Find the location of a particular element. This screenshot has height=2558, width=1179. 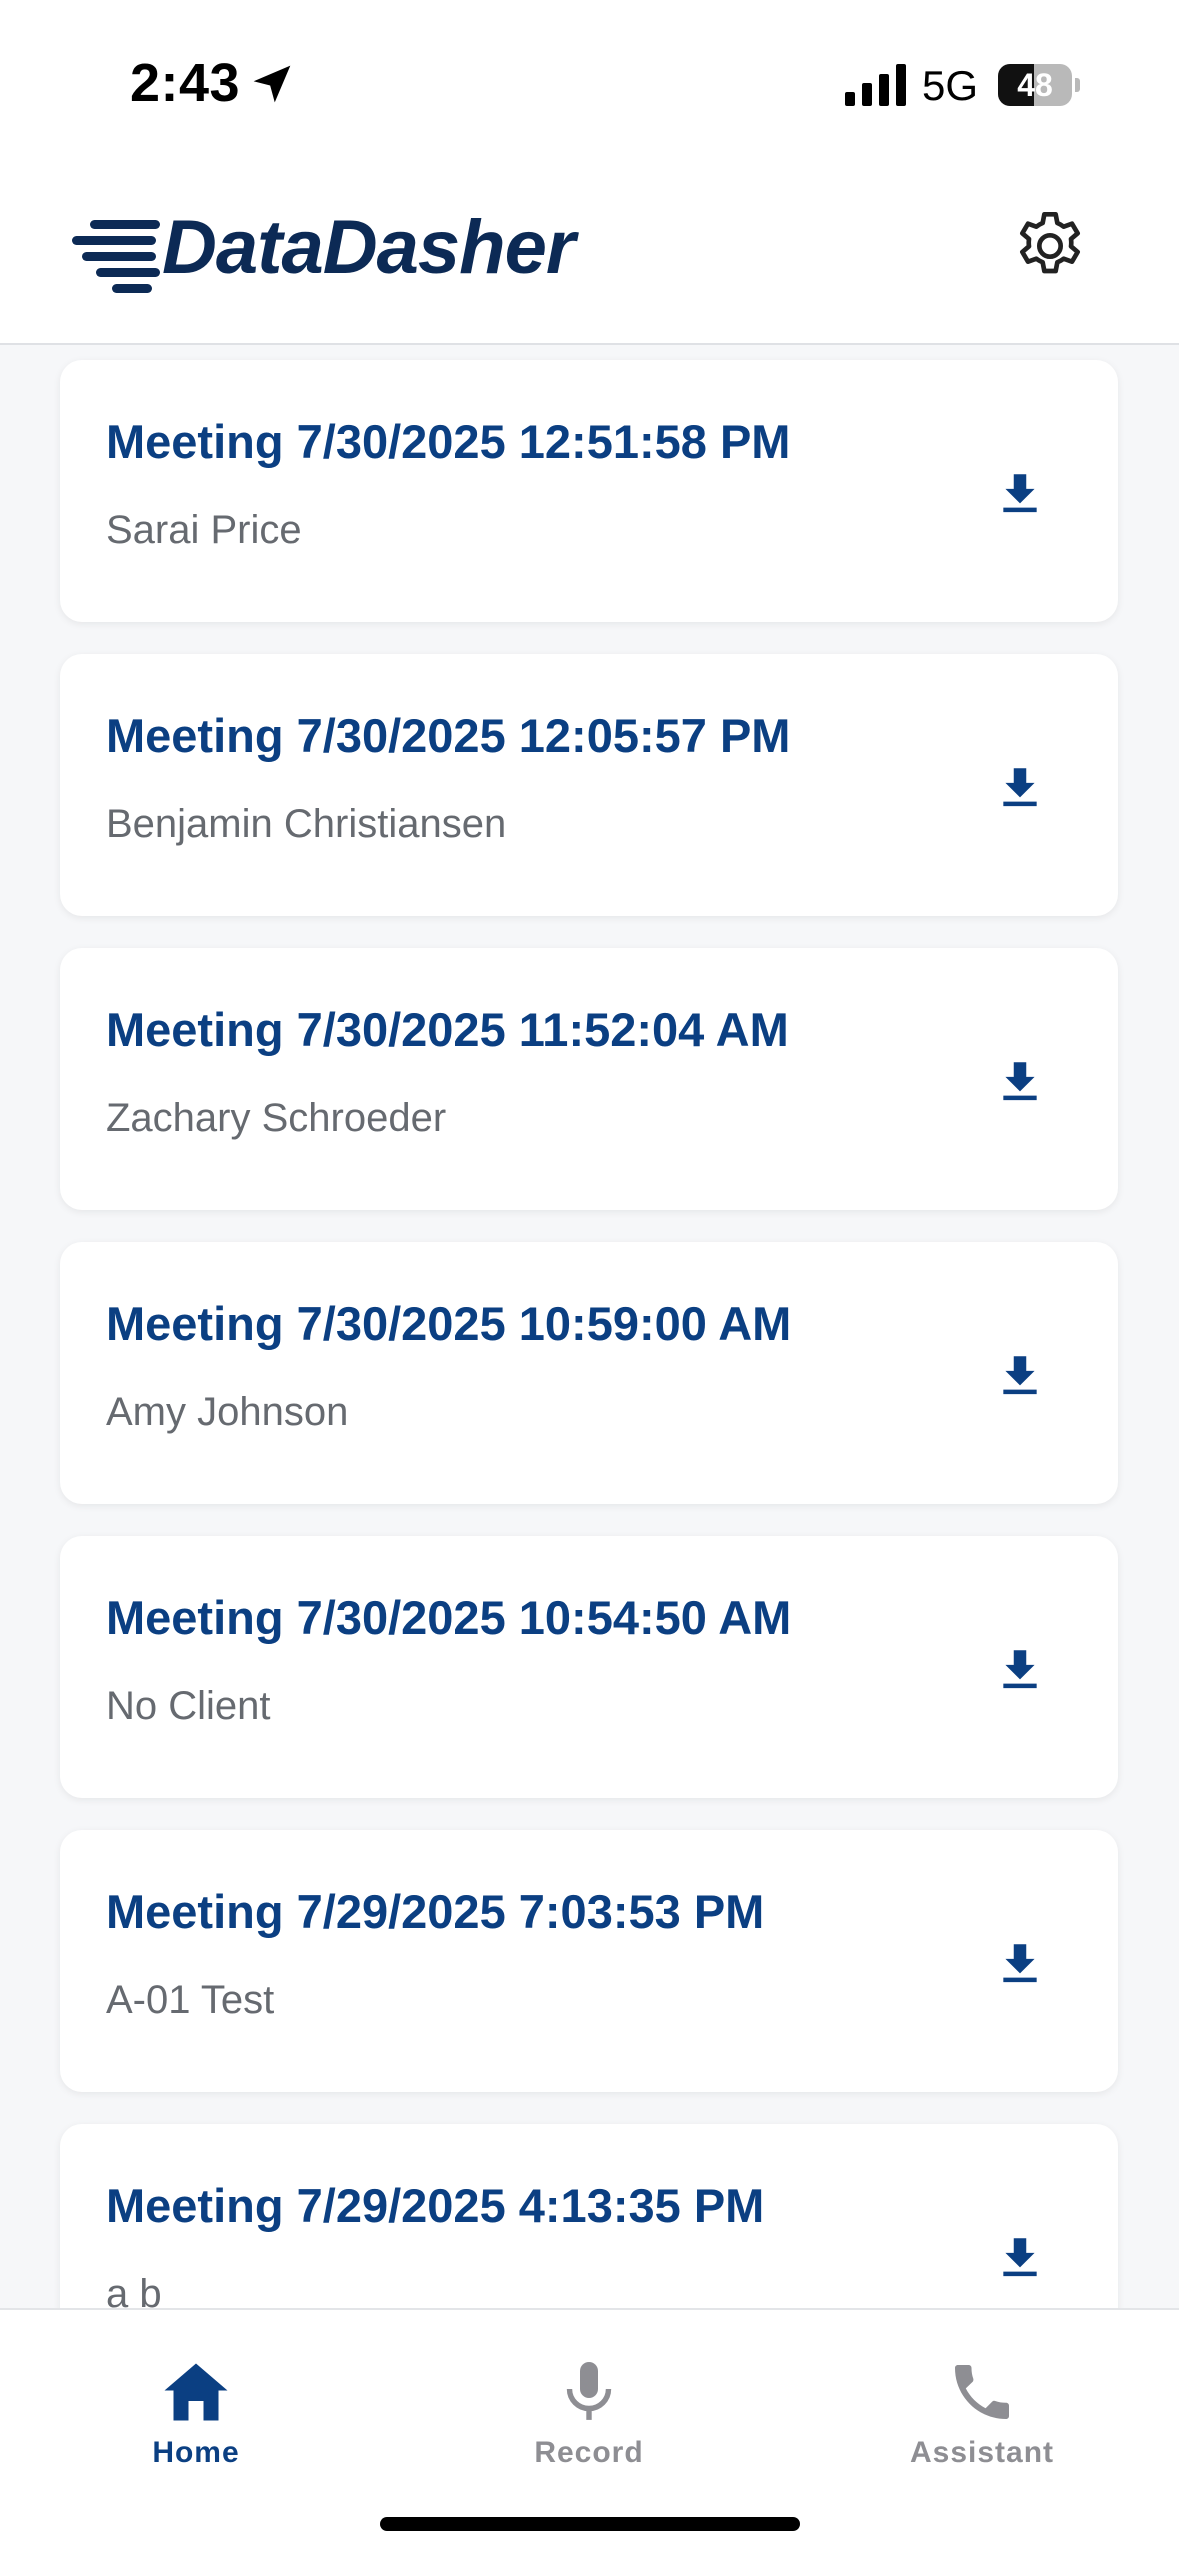

tab-record: Record is located at coordinates (589, 2416).